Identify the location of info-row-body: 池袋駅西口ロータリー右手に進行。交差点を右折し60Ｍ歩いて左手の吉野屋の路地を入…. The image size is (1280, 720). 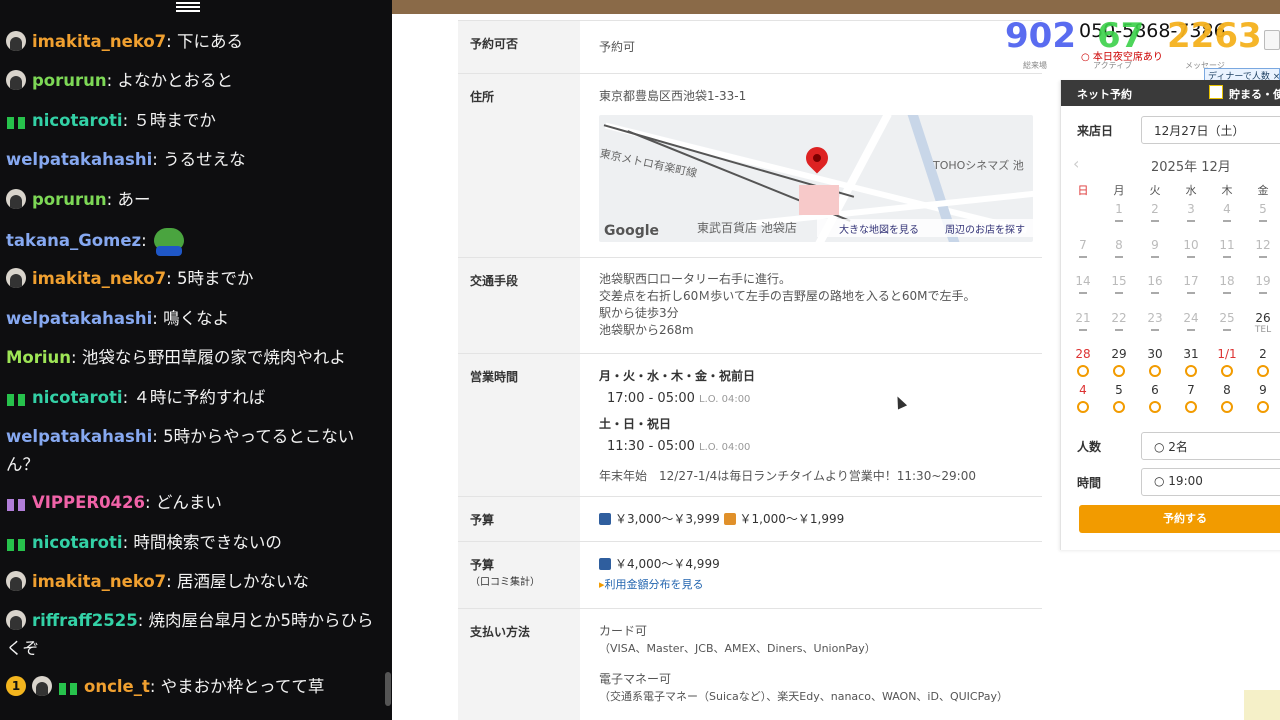
(787, 305).